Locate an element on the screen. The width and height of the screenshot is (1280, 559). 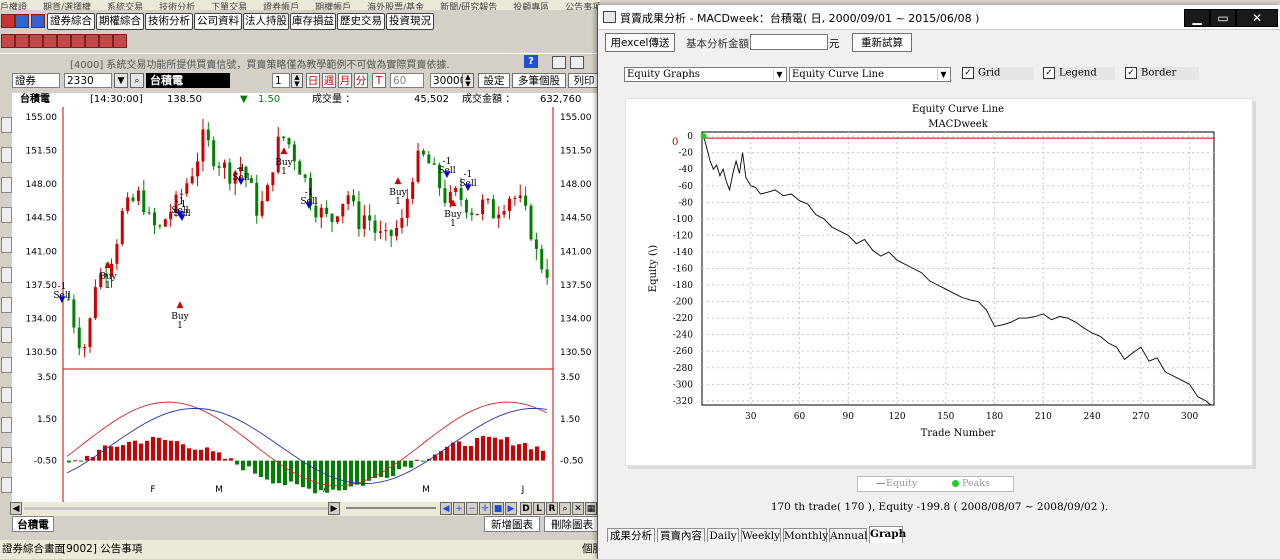
recalculate-button: 重新試算 is located at coordinates (882, 42).